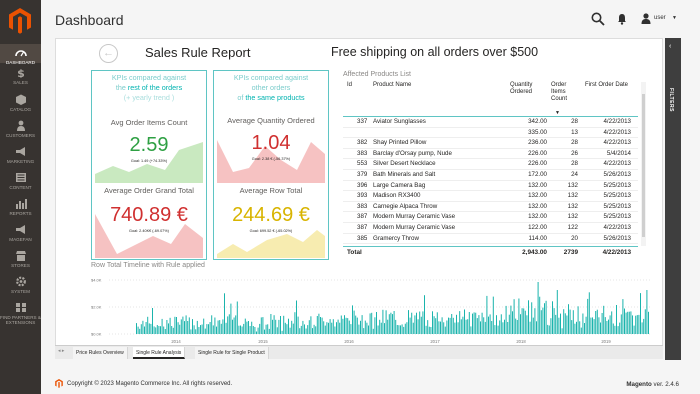  Describe the element at coordinates (159, 353) in the screenshot. I see `tab-single-rule-analysis: Single Rule Analysis` at that location.